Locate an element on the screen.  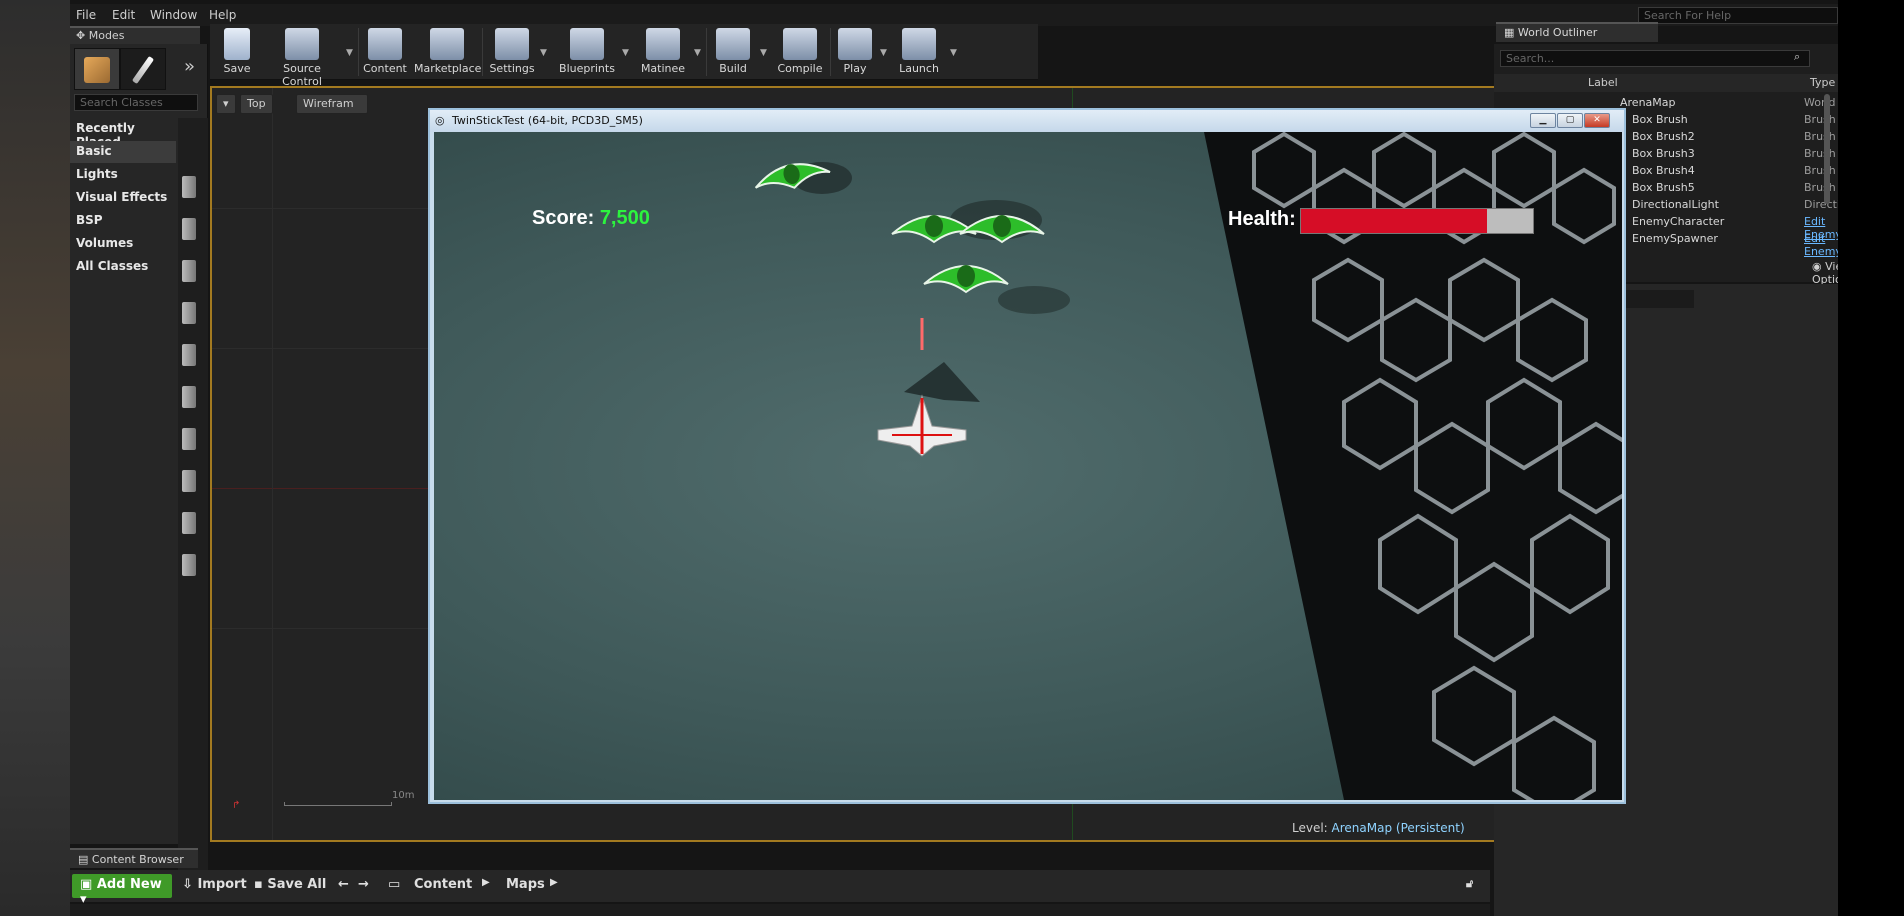
breadcrumb-content: Content is located at coordinates (443, 884).